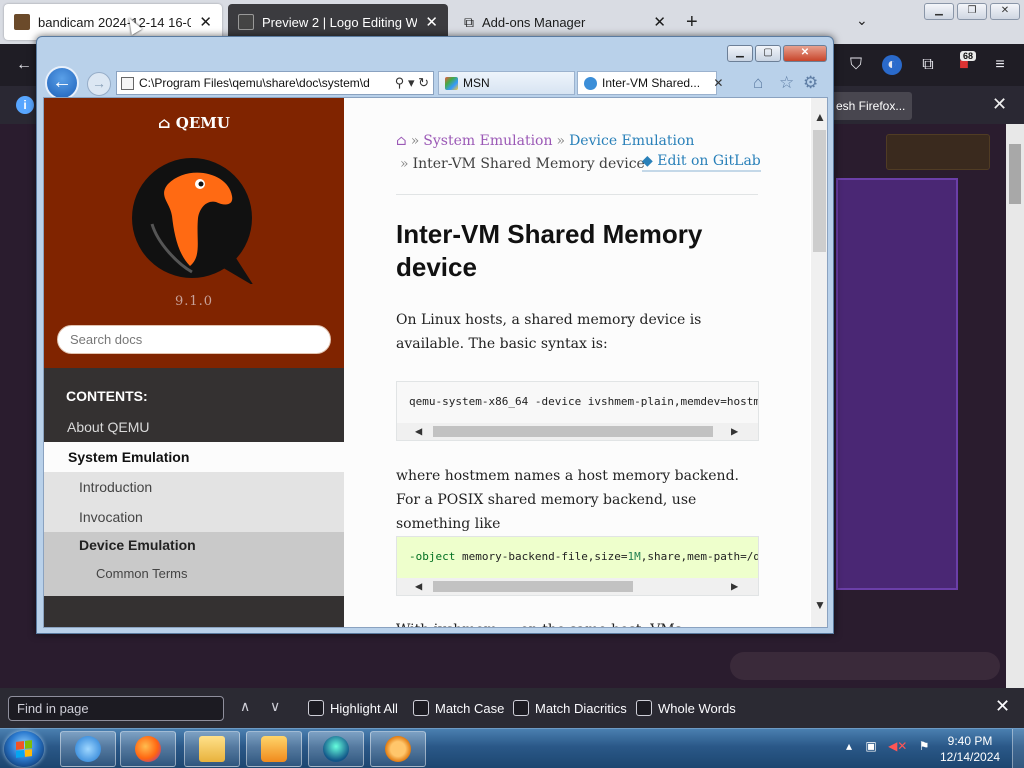 The image size is (1024, 768). Describe the element at coordinates (570, 708) in the screenshot. I see `match-diacritics-checkbox: Match Diacritics` at that location.